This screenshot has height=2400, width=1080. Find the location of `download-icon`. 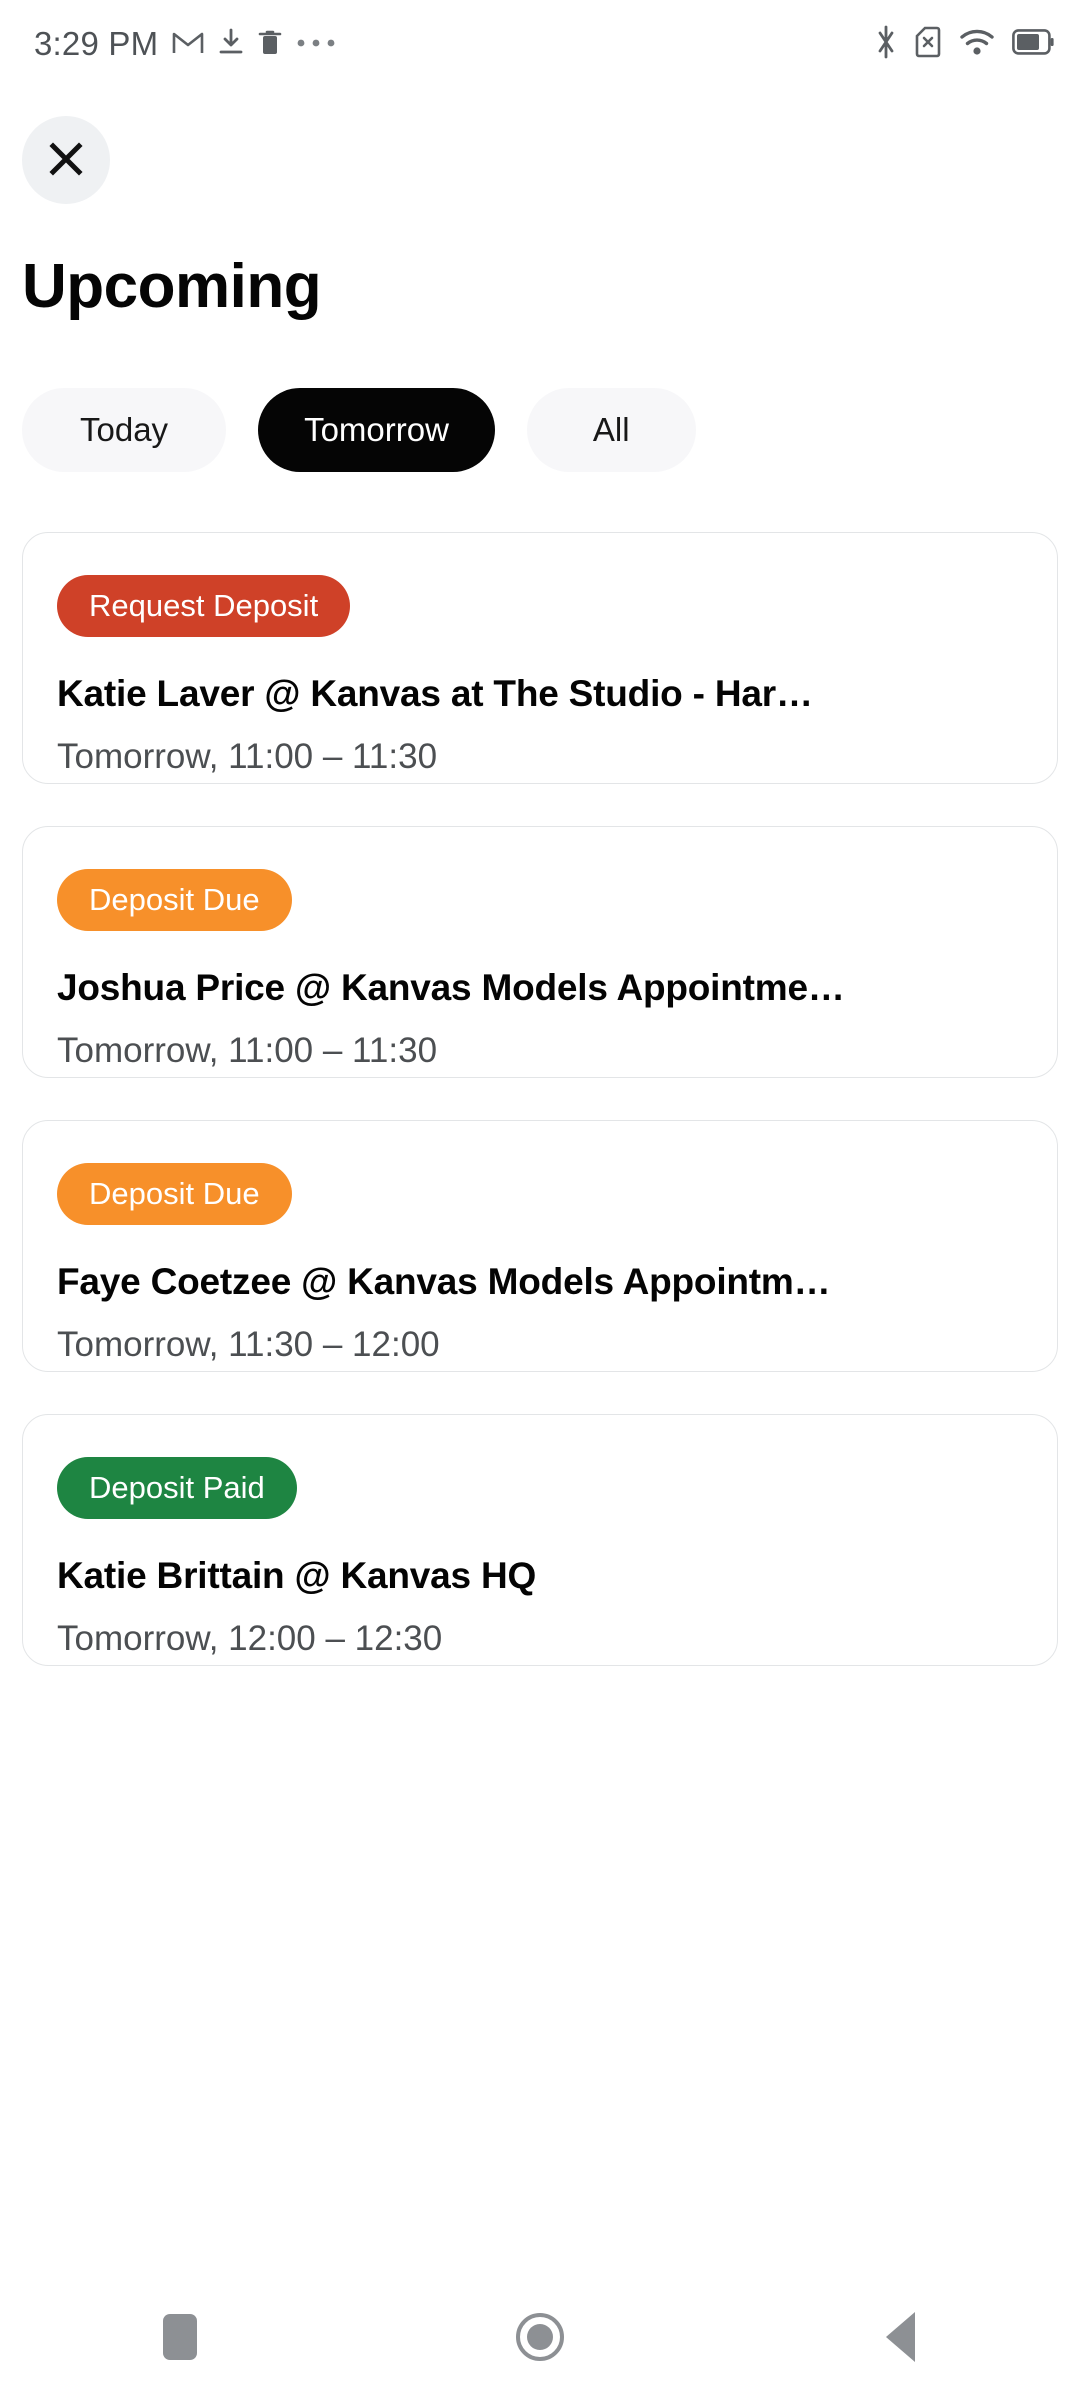

download-icon is located at coordinates (231, 44).